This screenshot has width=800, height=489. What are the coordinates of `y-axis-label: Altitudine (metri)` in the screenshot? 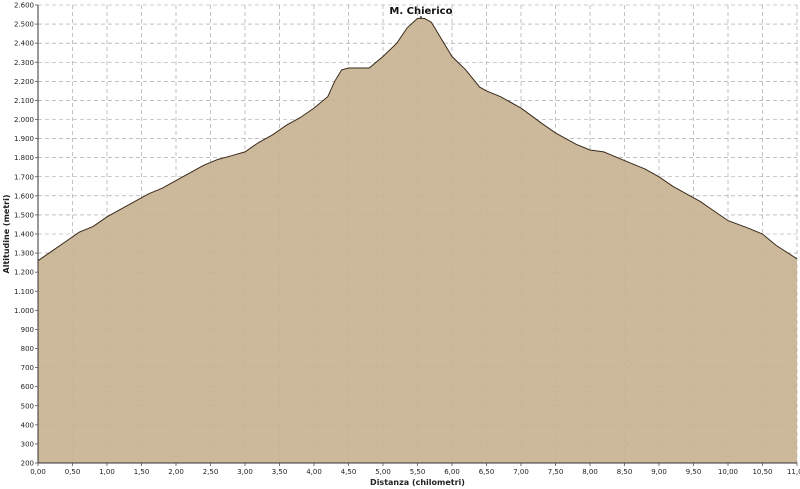 It's located at (6, 234).